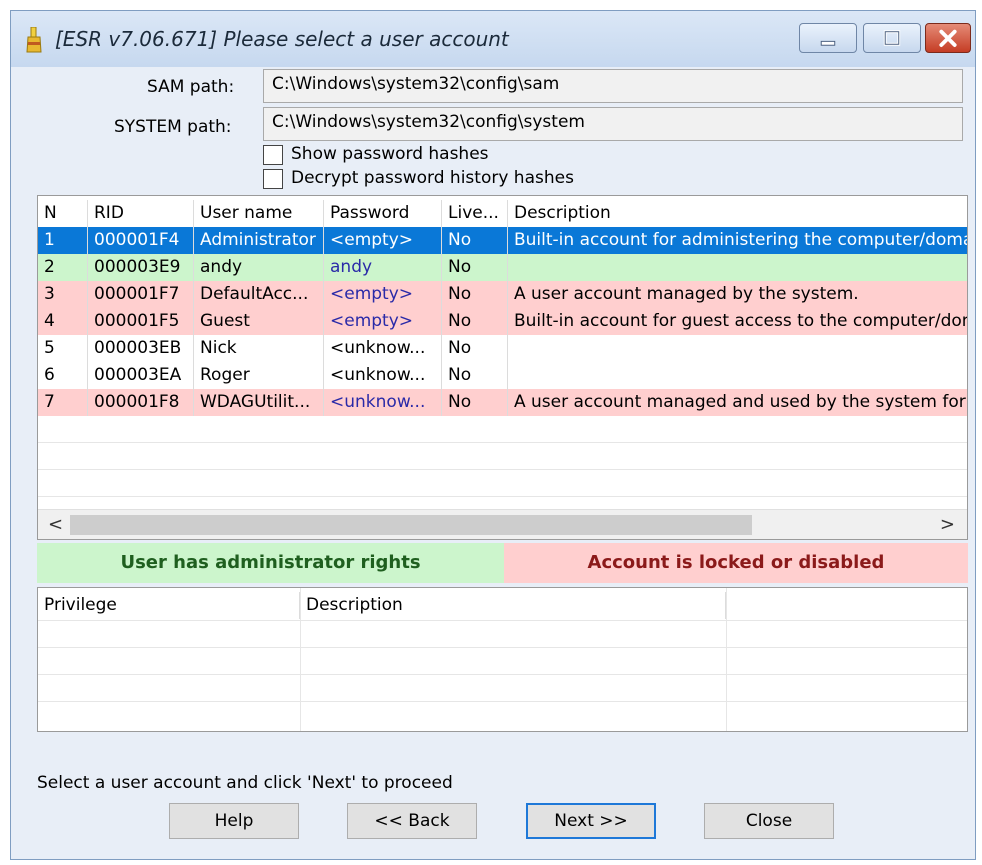 The width and height of the screenshot is (982, 865). Describe the element at coordinates (63, 402) in the screenshot. I see `cell-n: 7` at that location.